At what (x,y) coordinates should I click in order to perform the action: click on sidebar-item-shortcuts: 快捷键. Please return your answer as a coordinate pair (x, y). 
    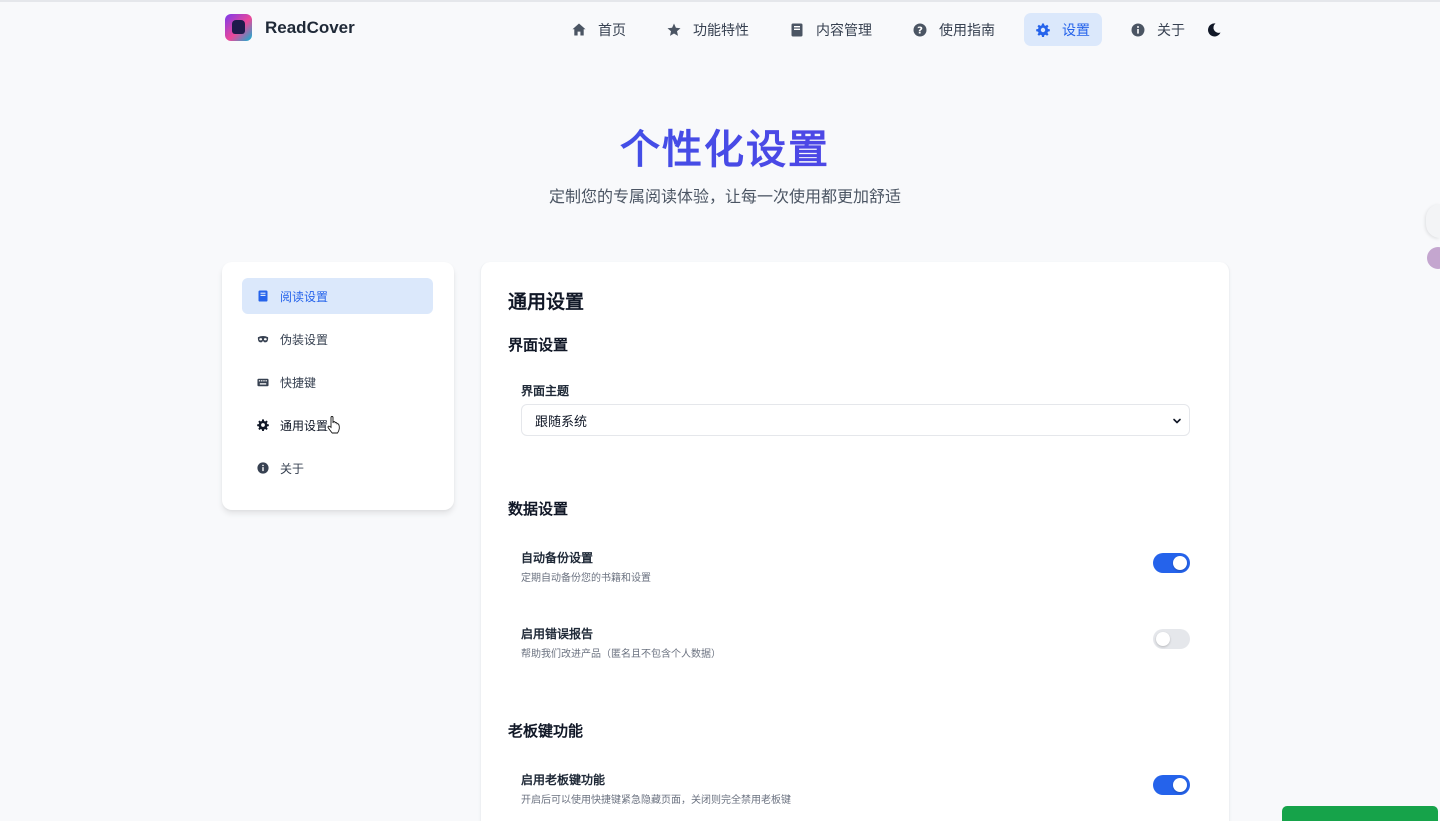
    Looking at the image, I should click on (337, 382).